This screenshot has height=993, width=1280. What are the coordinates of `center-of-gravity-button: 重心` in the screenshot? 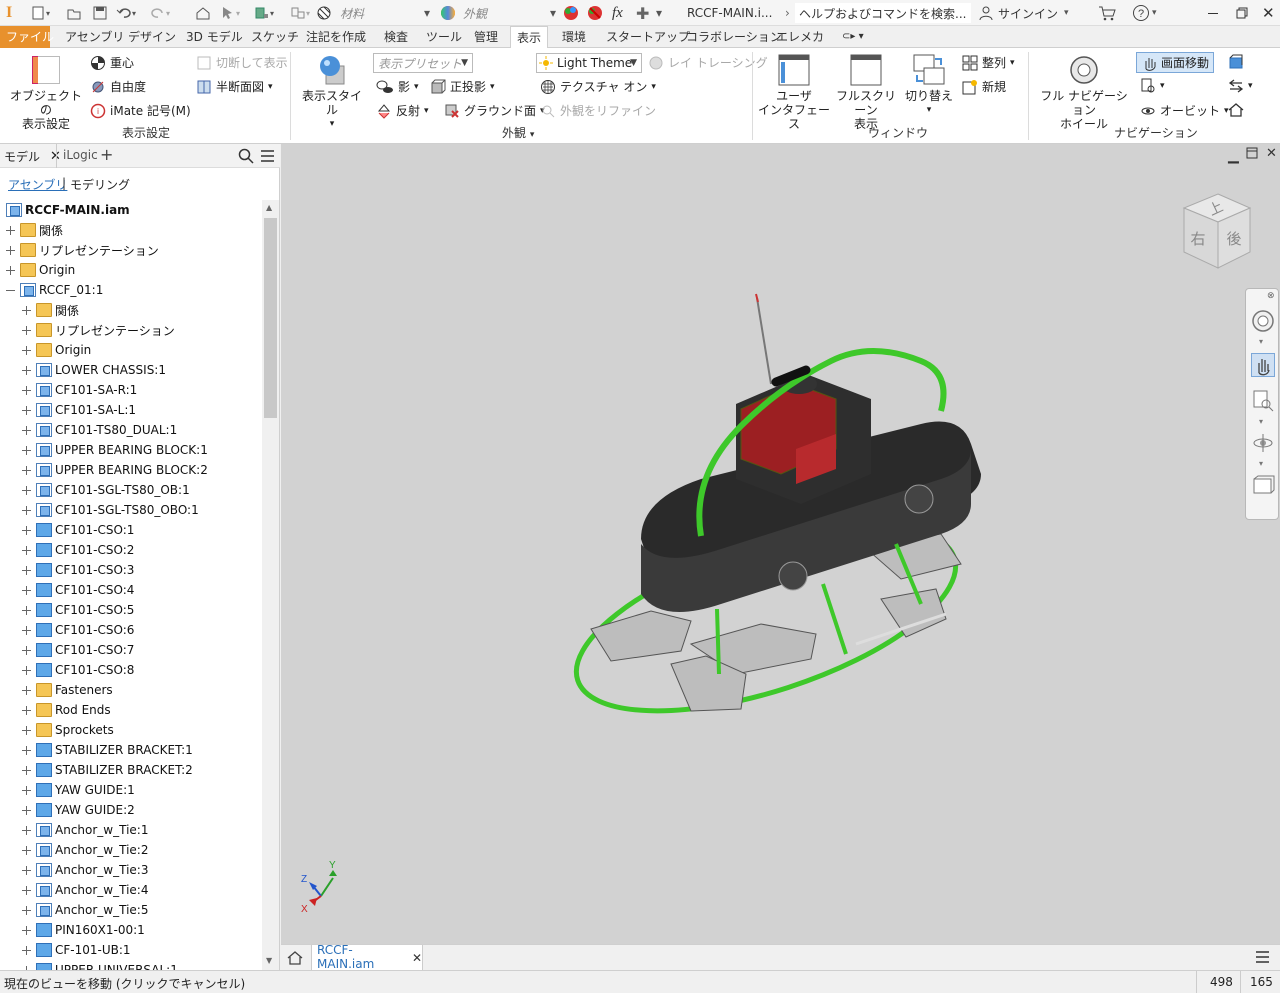 It's located at (112, 62).